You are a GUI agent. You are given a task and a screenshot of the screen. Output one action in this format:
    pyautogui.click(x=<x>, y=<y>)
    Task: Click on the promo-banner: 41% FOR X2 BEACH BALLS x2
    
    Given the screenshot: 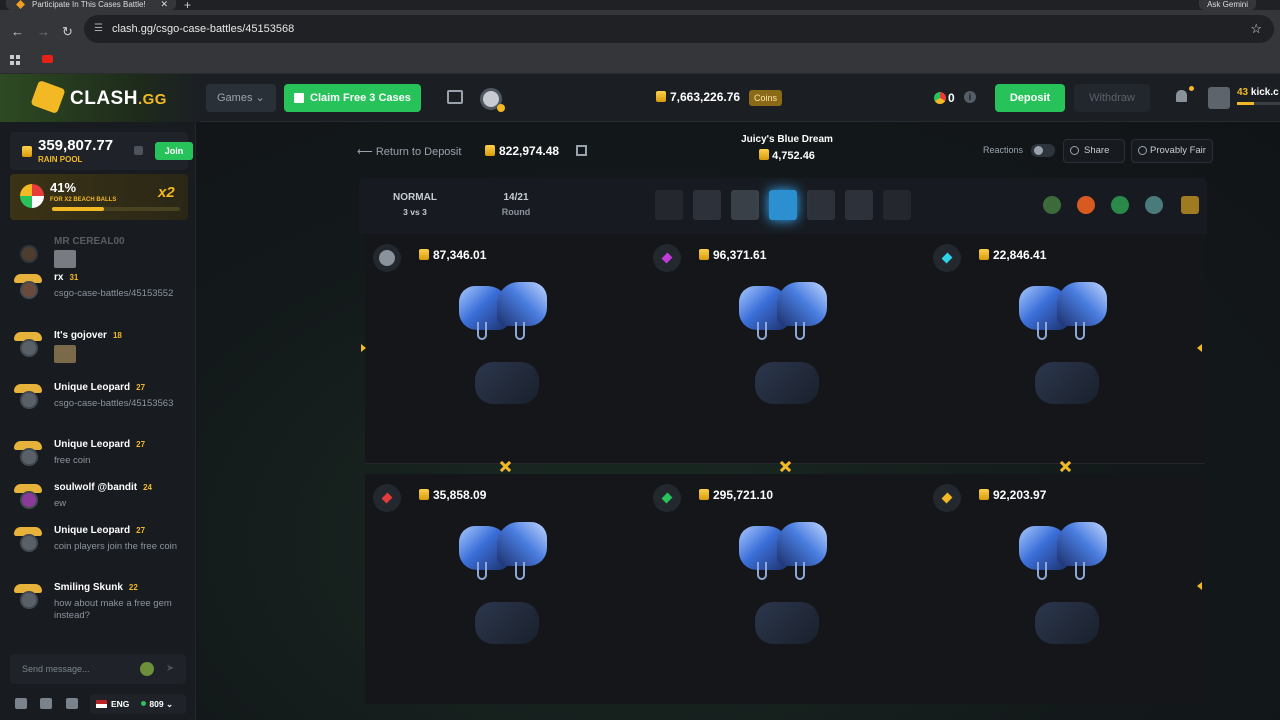 What is the action you would take?
    pyautogui.click(x=99, y=197)
    